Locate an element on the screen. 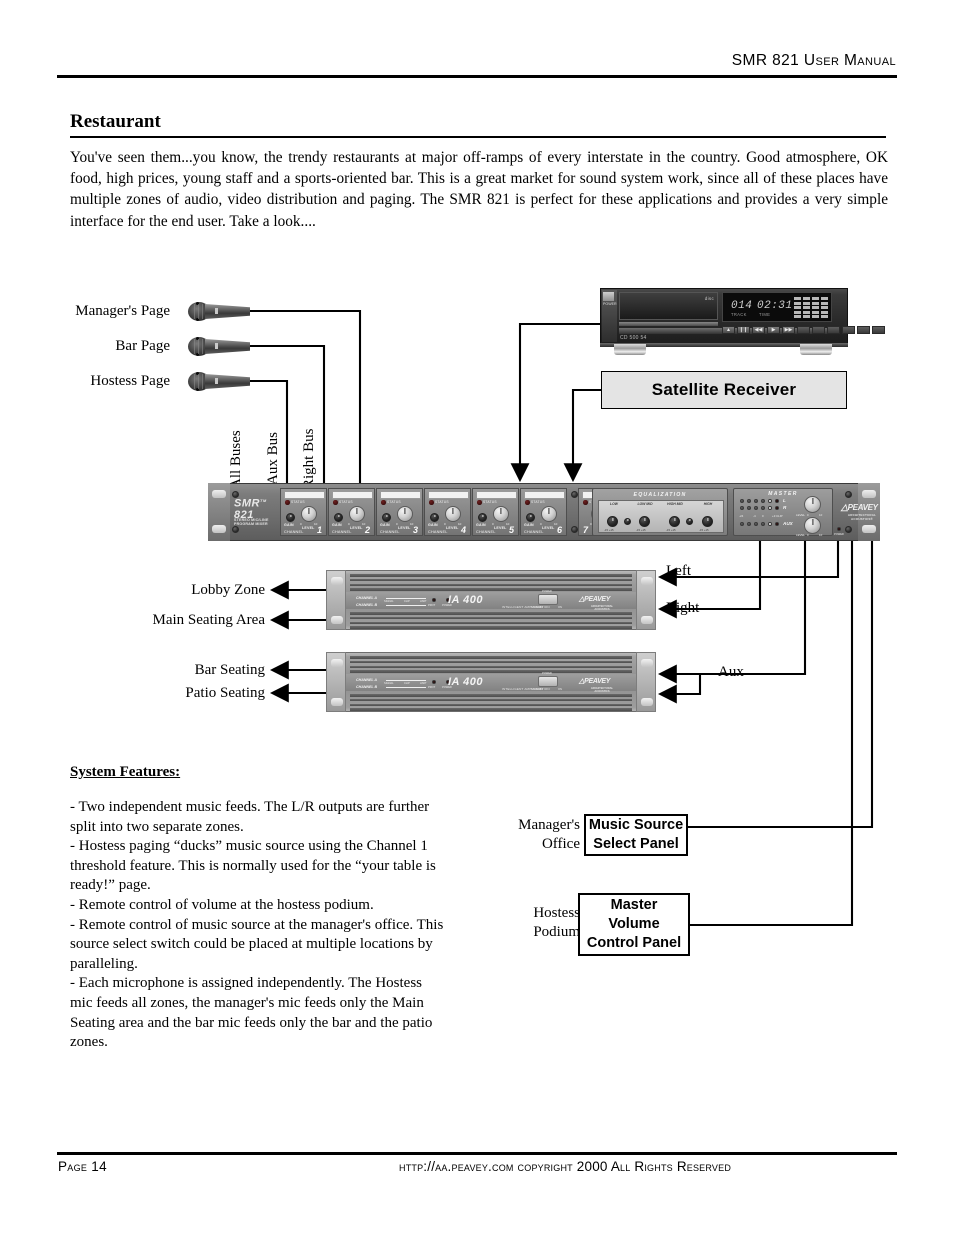 This screenshot has width=954, height=1235. cd-transport-controls: ▲ ❙❙ ◀◀ ▶ ▶▶ is located at coordinates (803, 330).